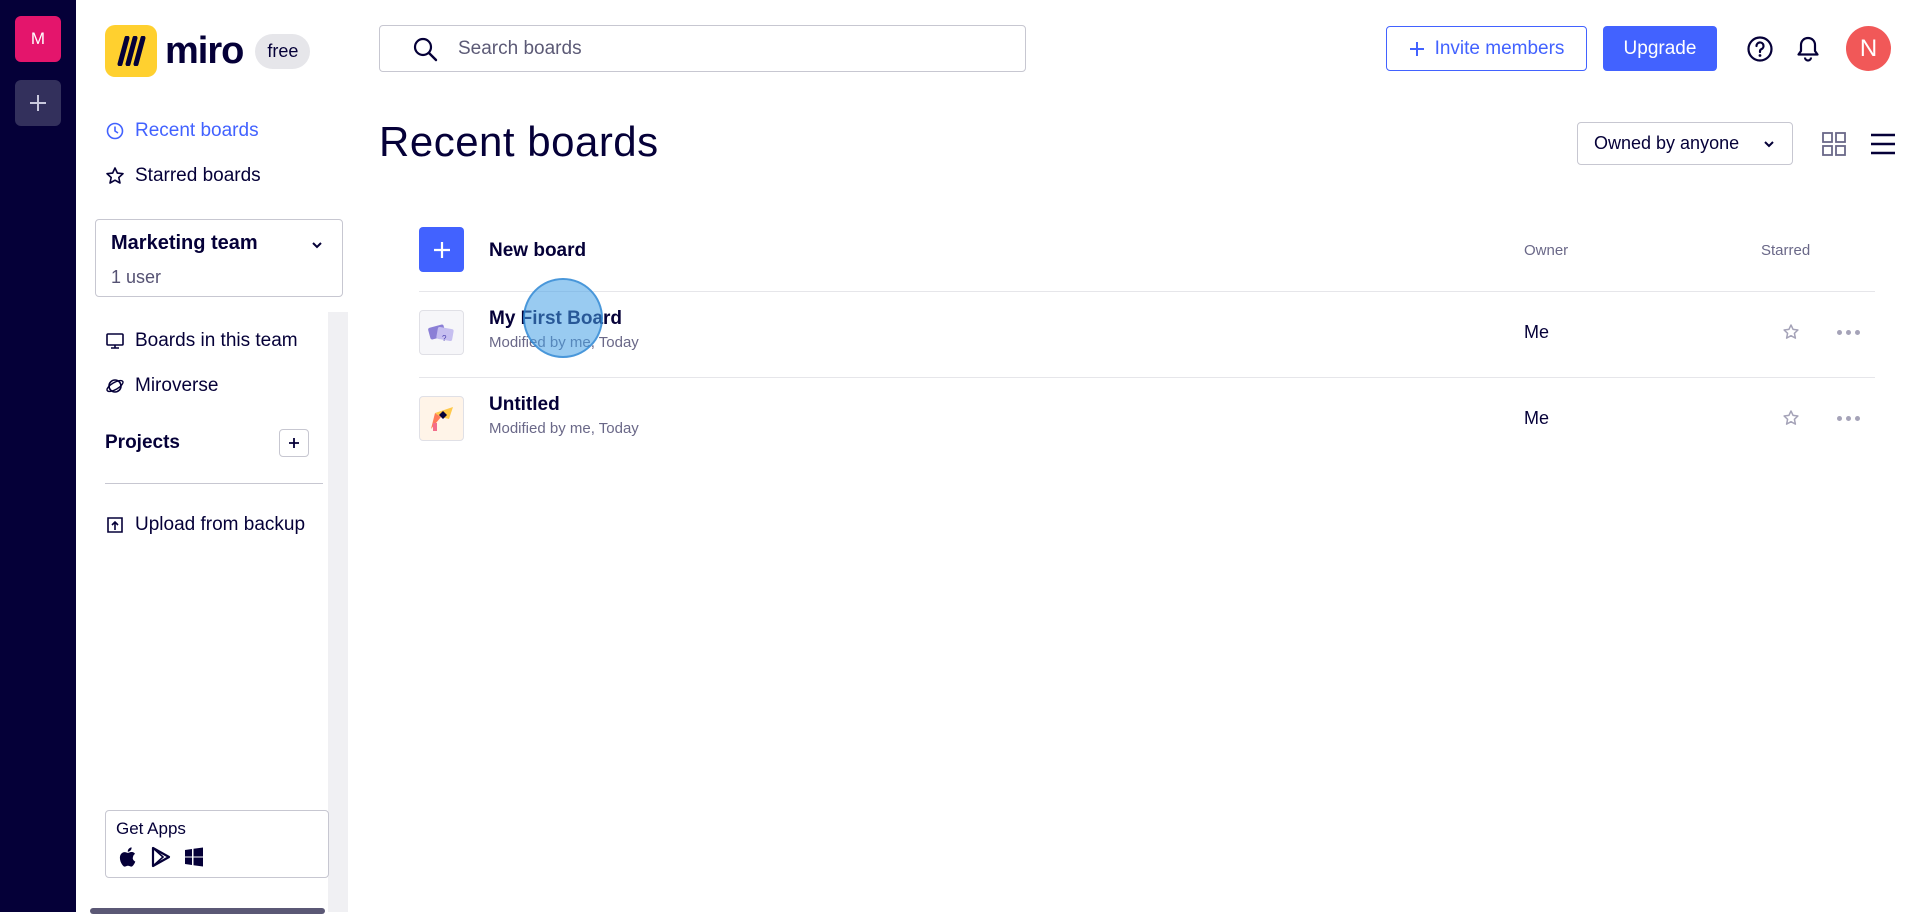  I want to click on search-box, so click(702, 48).